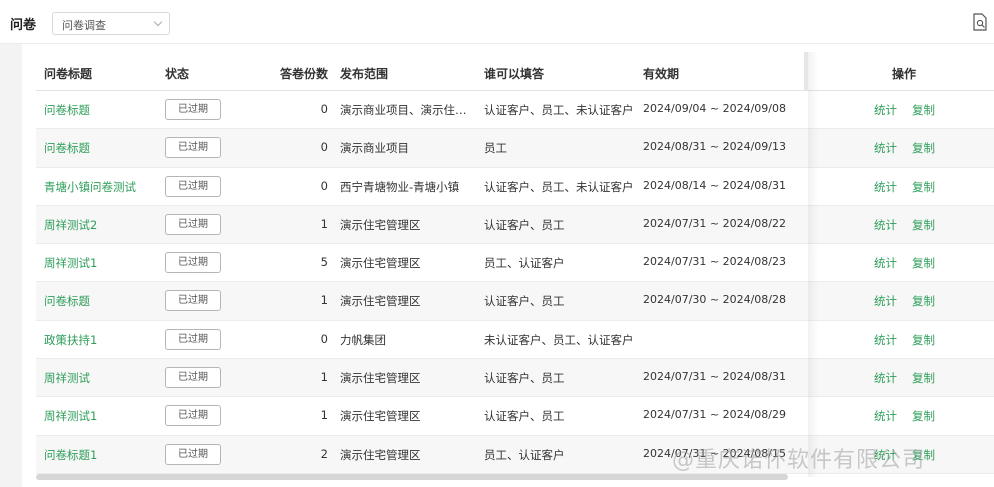 This screenshot has height=487, width=994. I want to click on valid-period: 2024/08/31 ~ 2024/09/13, so click(715, 147).